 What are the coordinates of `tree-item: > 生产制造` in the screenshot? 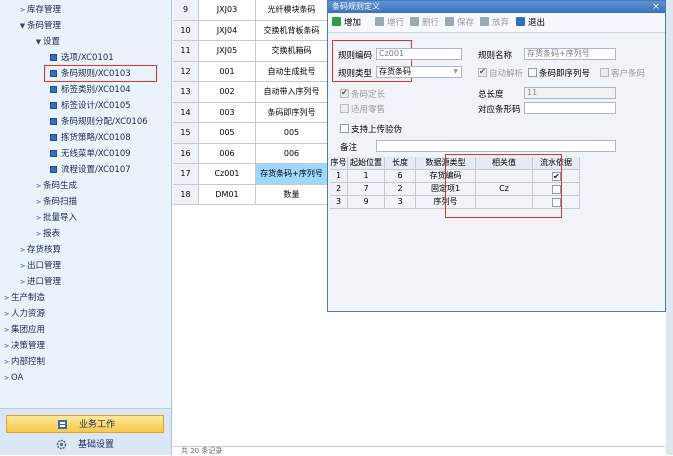 It's located at (23, 298).